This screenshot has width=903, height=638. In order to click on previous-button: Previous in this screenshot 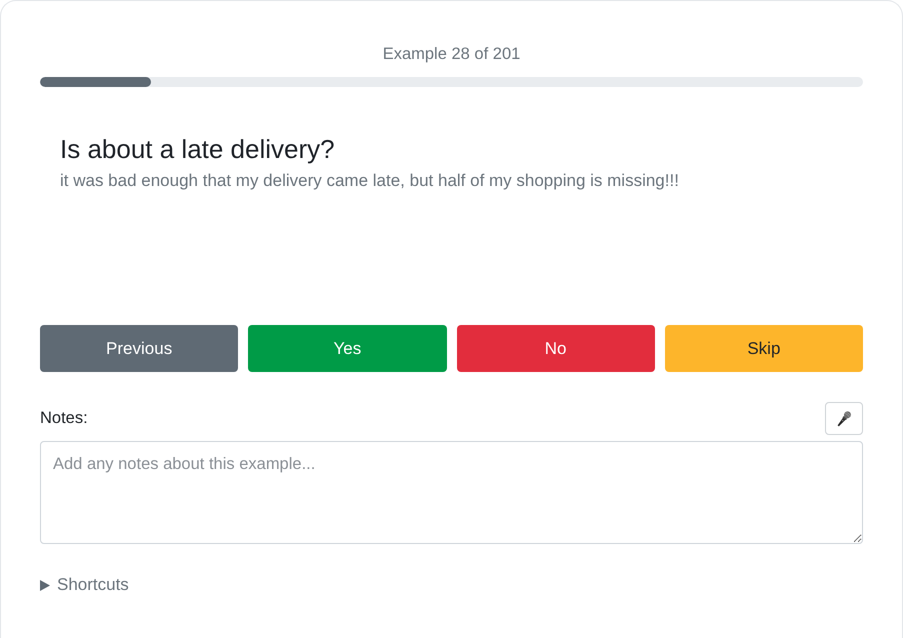, I will do `click(139, 348)`.